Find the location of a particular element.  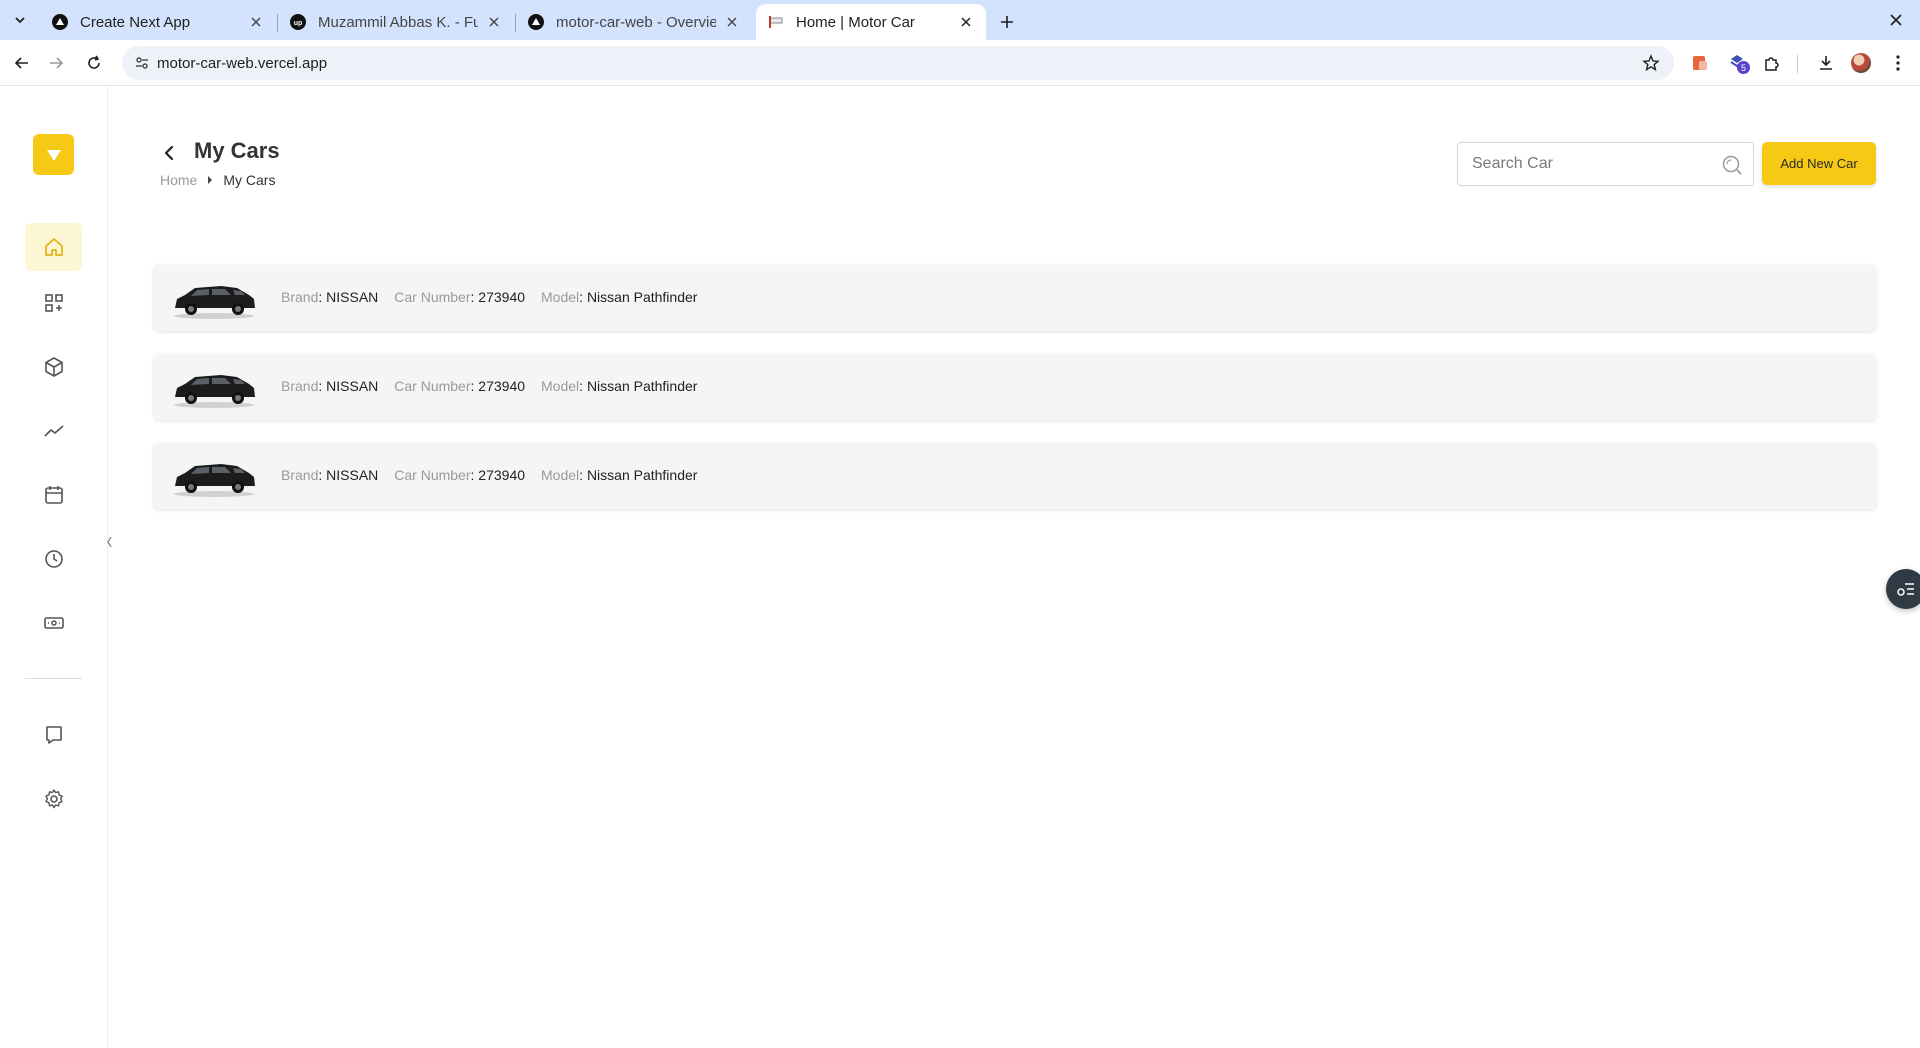

tab-title: Create Next App is located at coordinates (135, 22).